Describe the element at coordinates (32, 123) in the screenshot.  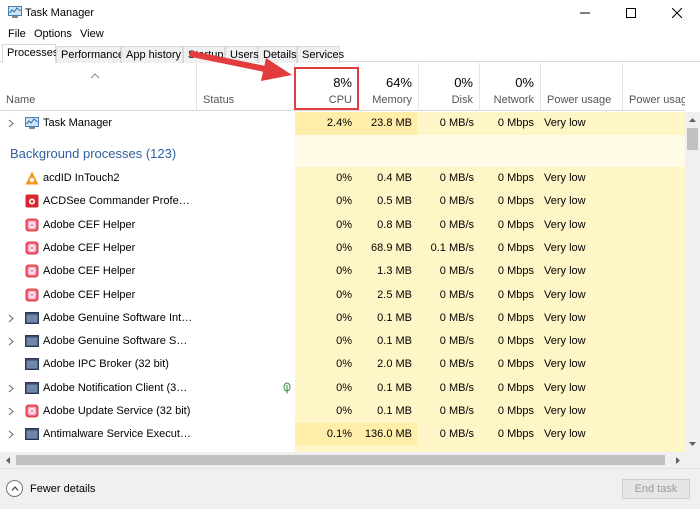
I see `task-manager-icon` at that location.